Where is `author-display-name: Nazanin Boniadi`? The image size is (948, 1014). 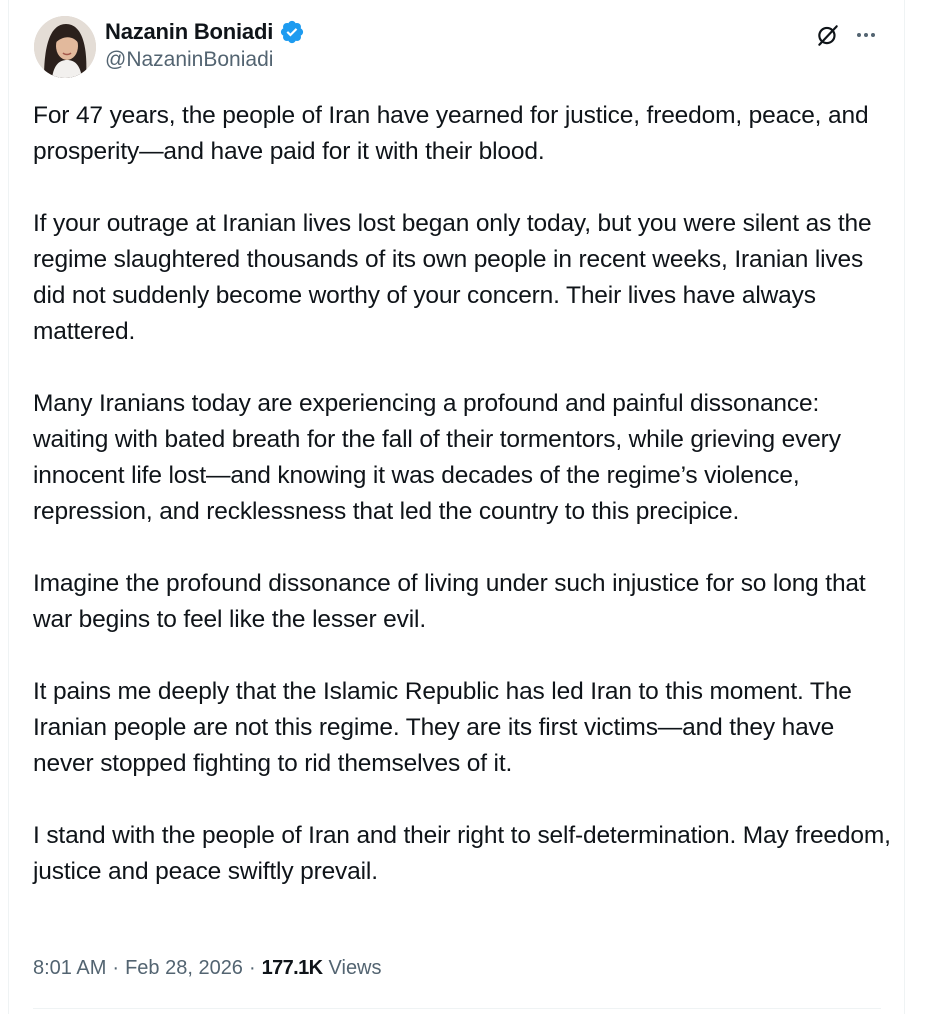
author-display-name: Nazanin Boniadi is located at coordinates (189, 32).